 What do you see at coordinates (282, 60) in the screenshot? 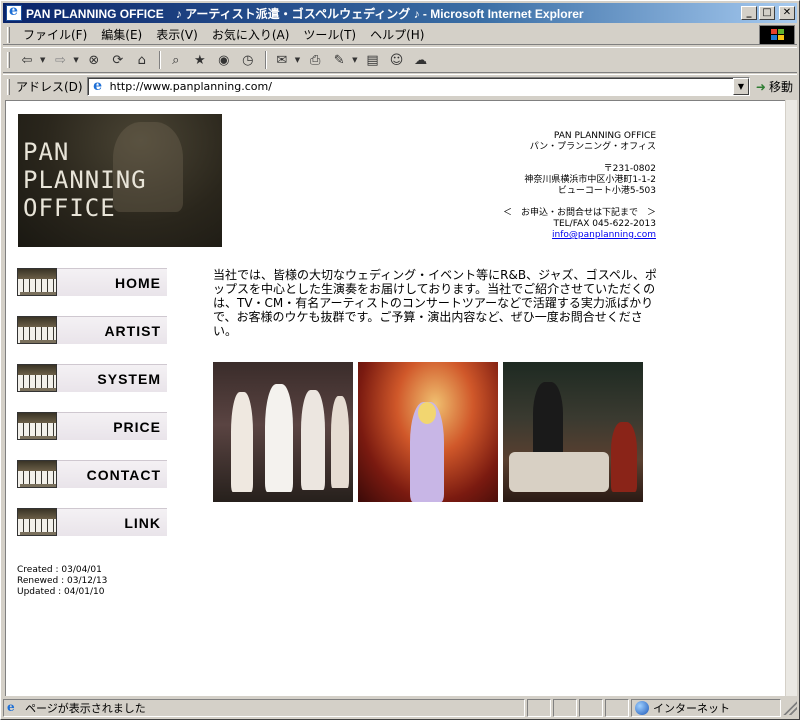
I see `mail-icon: ✉` at bounding box center [282, 60].